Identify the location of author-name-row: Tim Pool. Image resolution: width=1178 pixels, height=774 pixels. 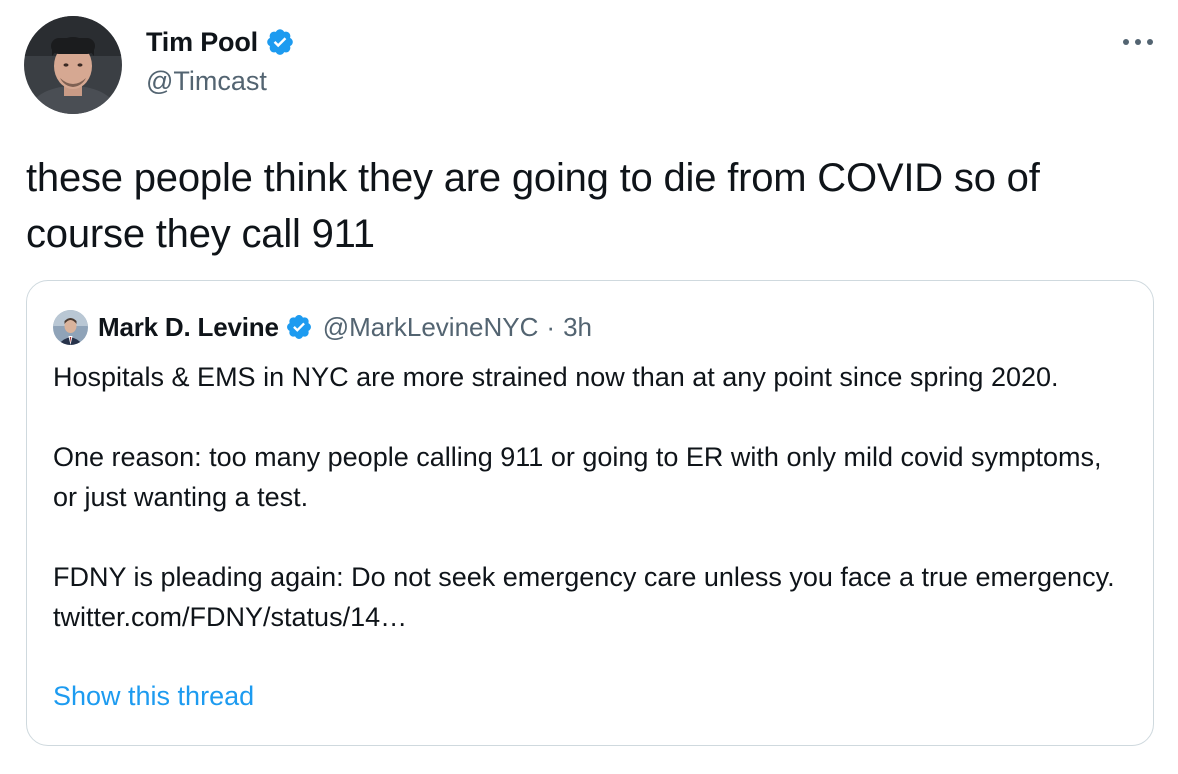
(220, 42).